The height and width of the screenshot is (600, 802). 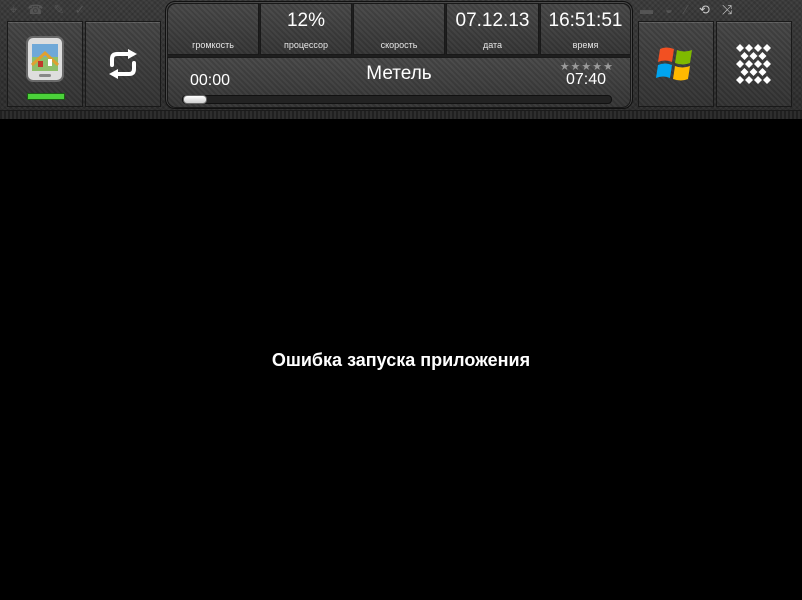 I want to click on media-player: 00:00 Метель ★★★★★ 07:40, so click(x=399, y=82).